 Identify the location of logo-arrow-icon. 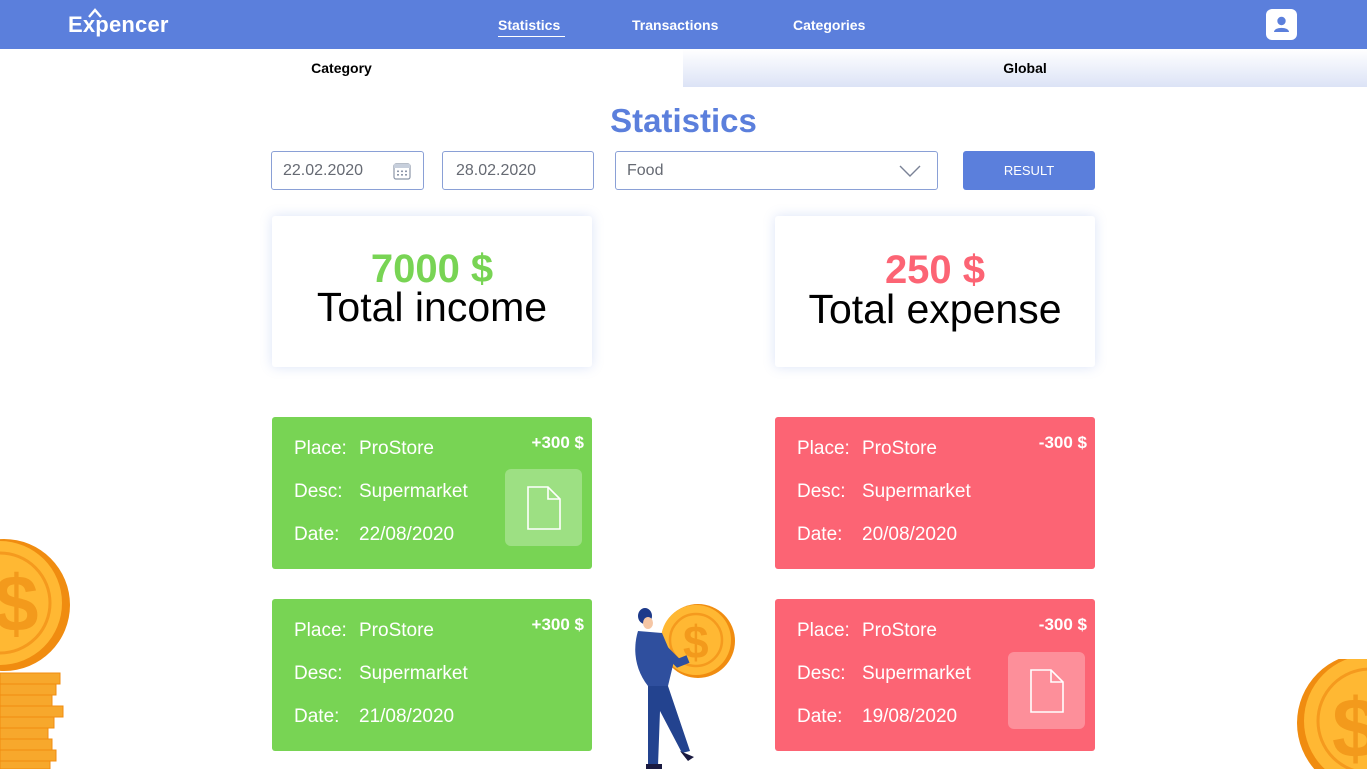
(95, 13).